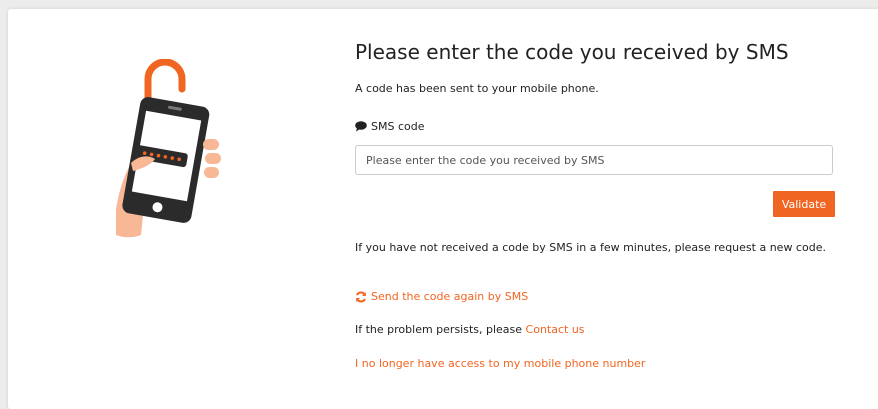  What do you see at coordinates (168, 148) in the screenshot?
I see `phone-unlock-icon` at bounding box center [168, 148].